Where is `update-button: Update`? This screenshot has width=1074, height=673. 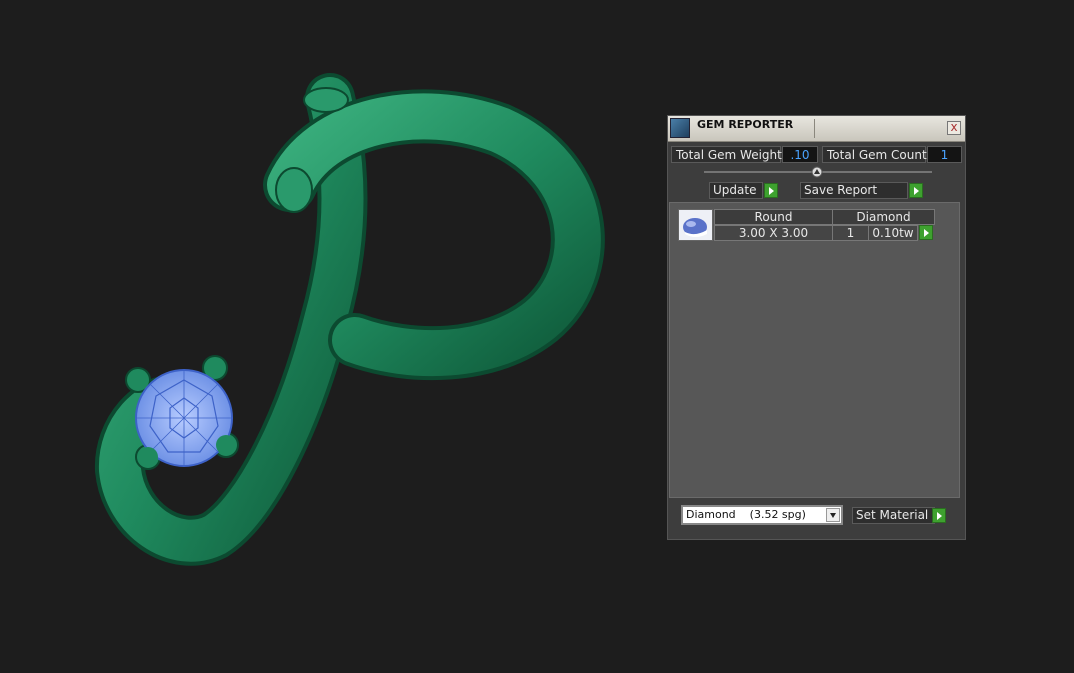
update-button: Update is located at coordinates (736, 190).